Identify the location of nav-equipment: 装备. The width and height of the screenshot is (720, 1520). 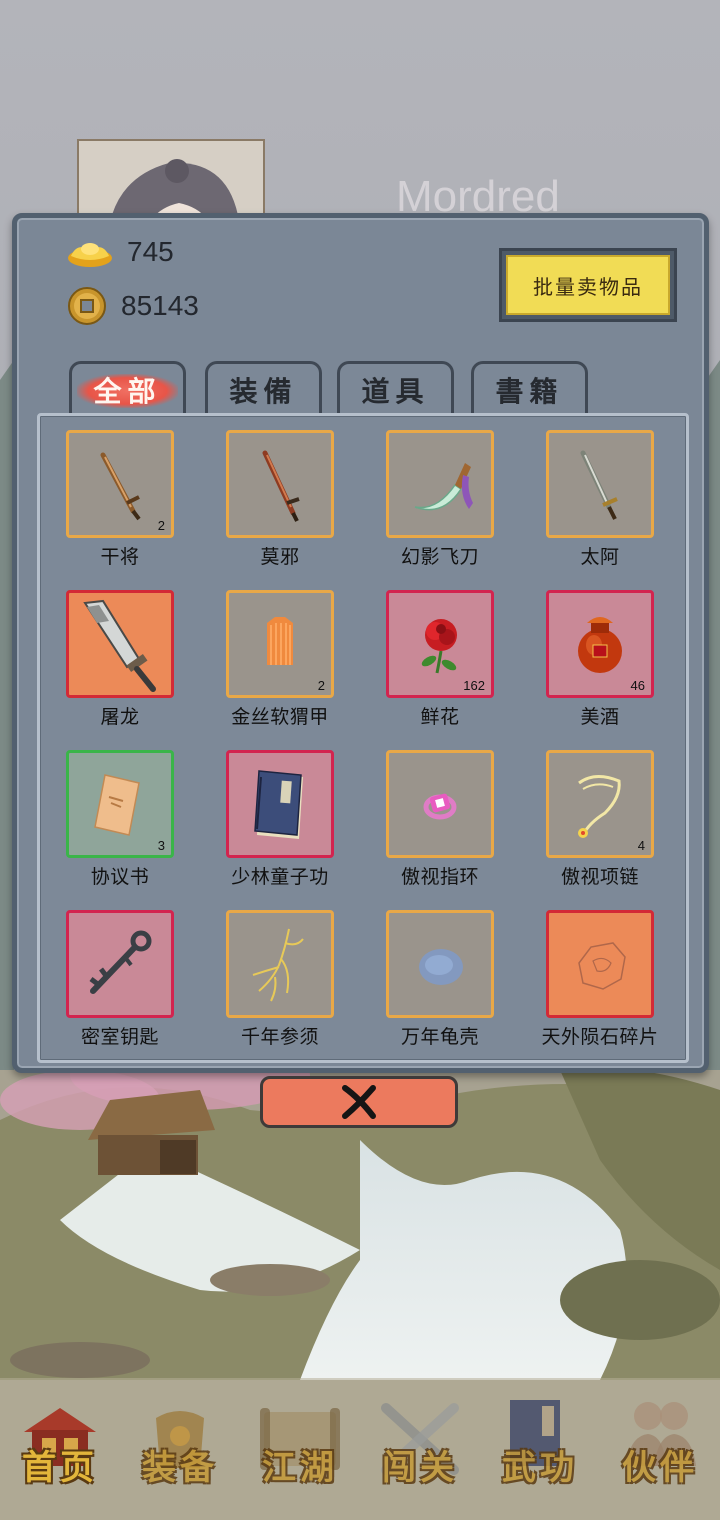
(180, 1449).